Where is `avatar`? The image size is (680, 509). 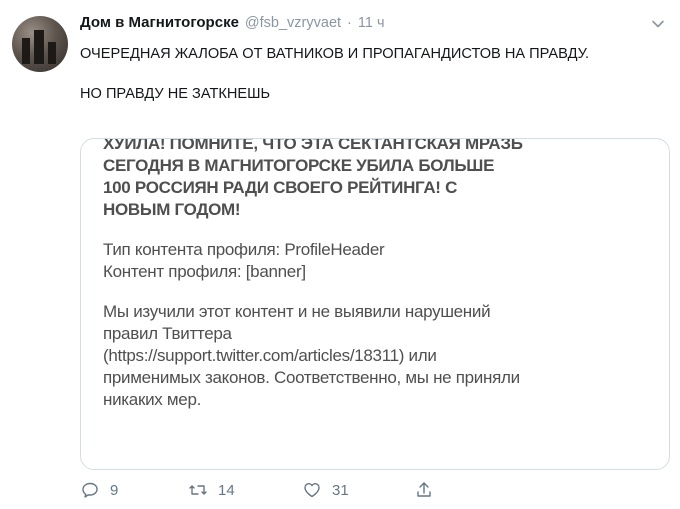
avatar is located at coordinates (40, 44).